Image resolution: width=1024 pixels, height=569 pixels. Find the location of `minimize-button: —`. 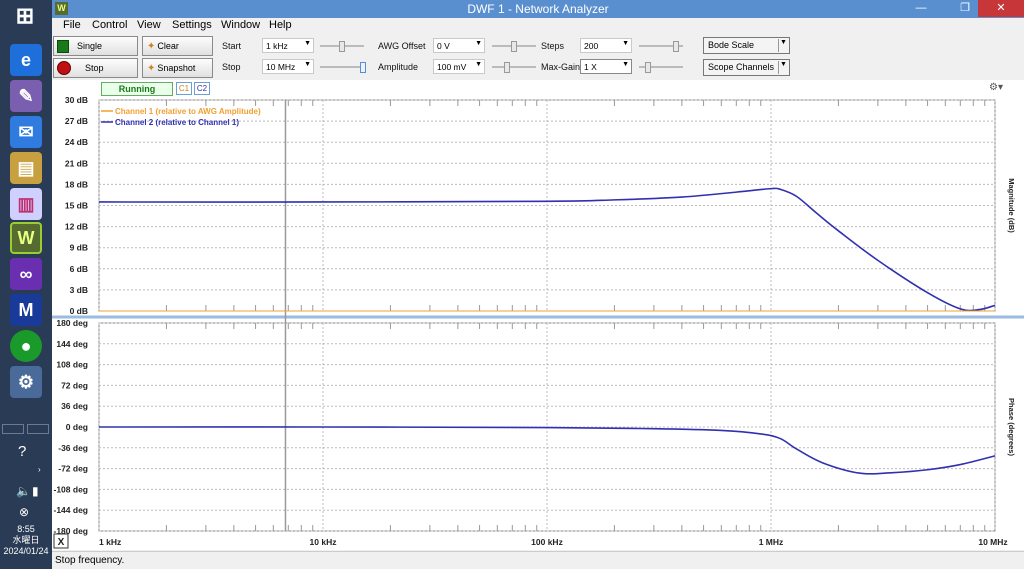

minimize-button: — is located at coordinates (921, 8).